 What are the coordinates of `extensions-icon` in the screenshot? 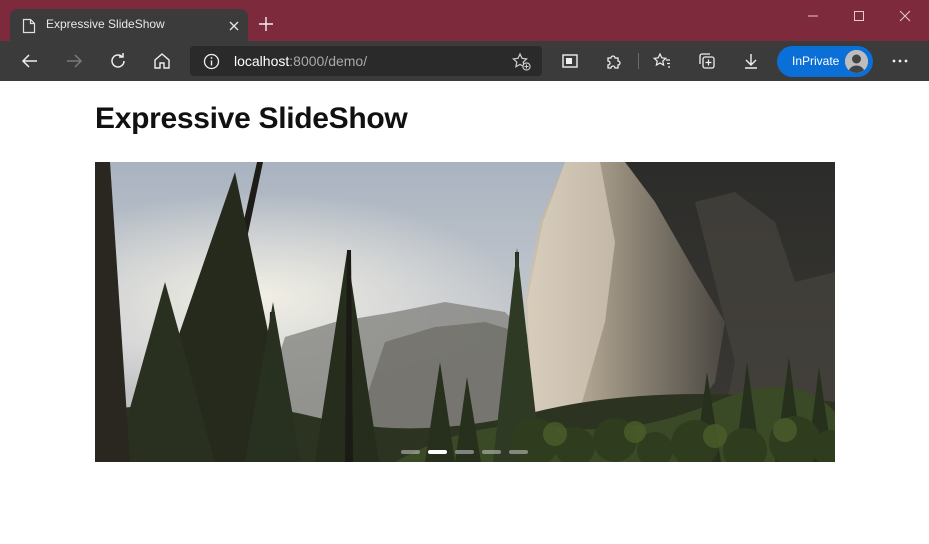 It's located at (614, 61).